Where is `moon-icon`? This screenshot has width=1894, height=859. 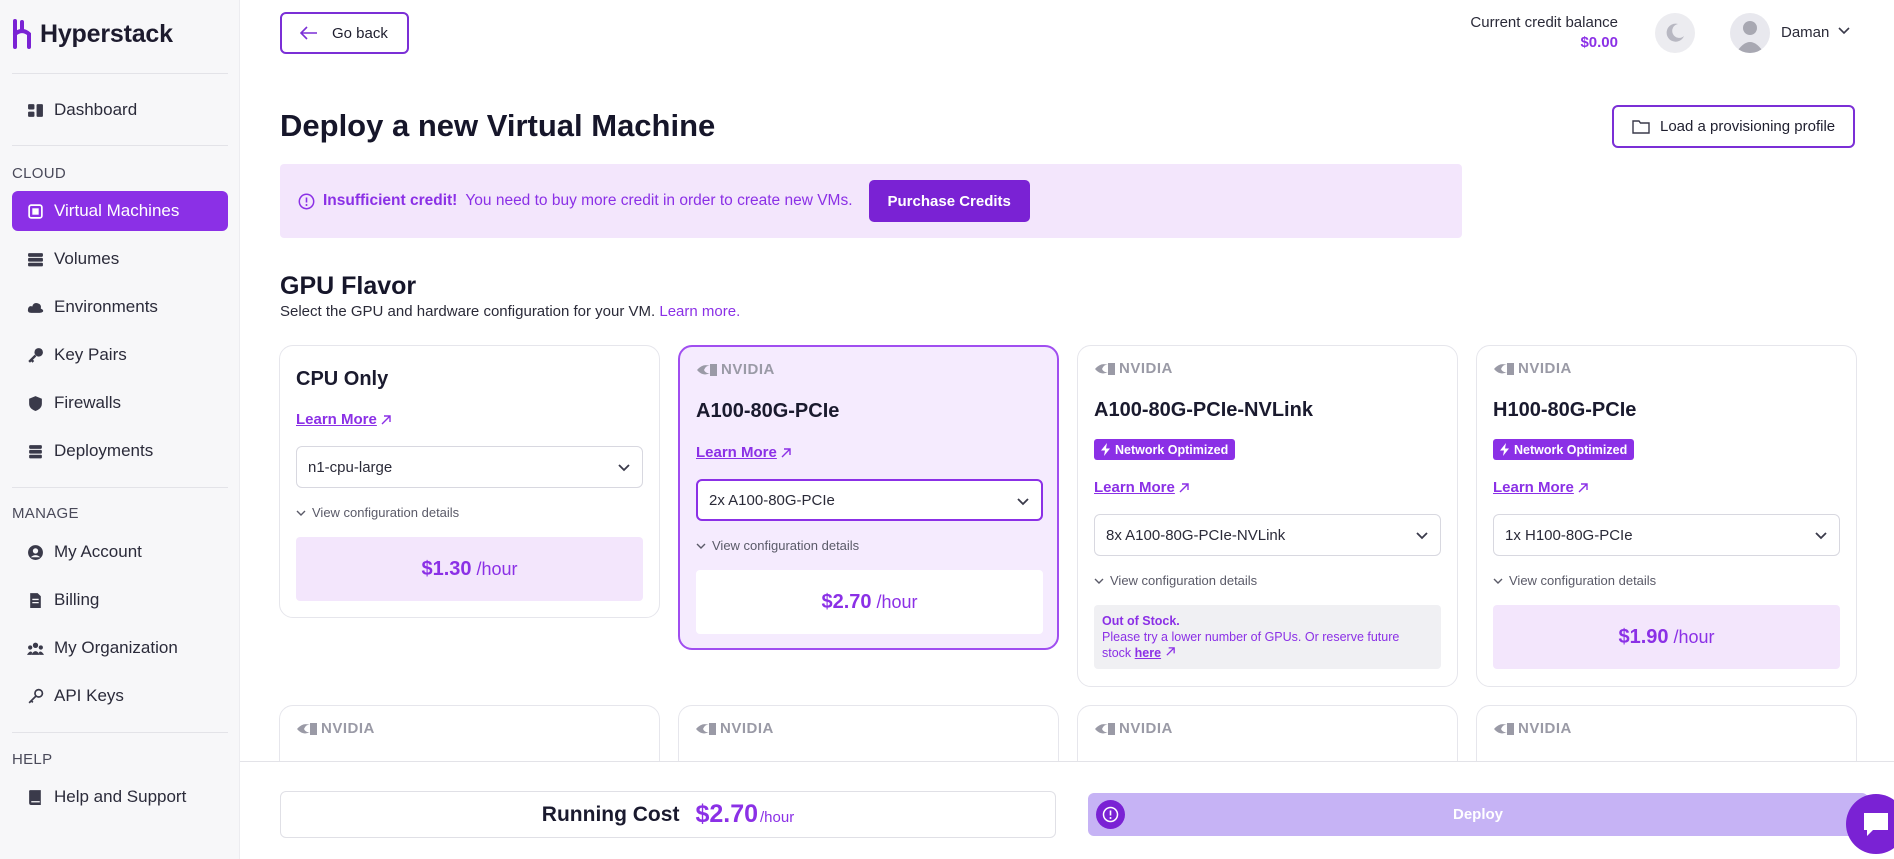 moon-icon is located at coordinates (1675, 32).